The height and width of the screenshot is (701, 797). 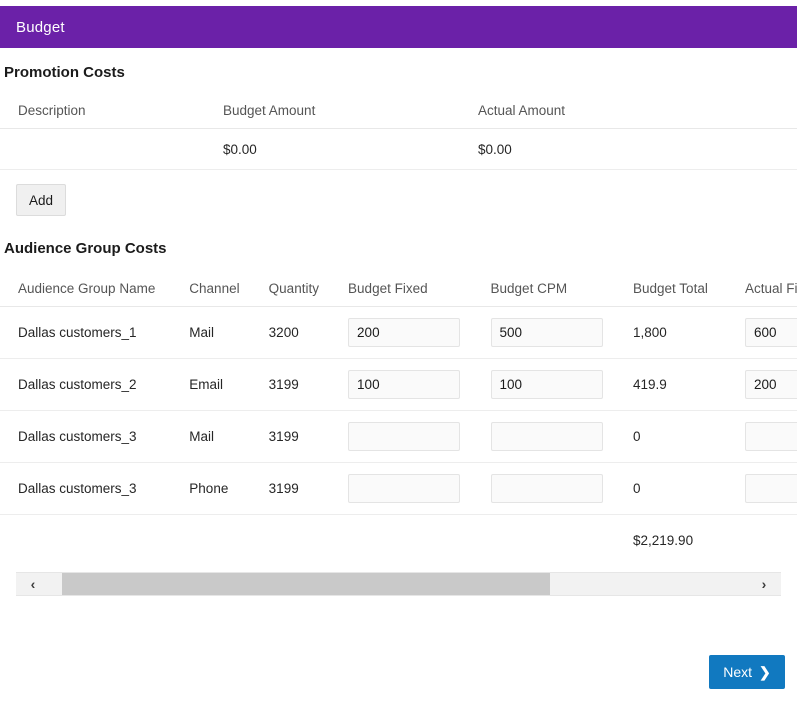 What do you see at coordinates (95, 332) in the screenshot?
I see `cell-audience-group-name: Dallas customers_1` at bounding box center [95, 332].